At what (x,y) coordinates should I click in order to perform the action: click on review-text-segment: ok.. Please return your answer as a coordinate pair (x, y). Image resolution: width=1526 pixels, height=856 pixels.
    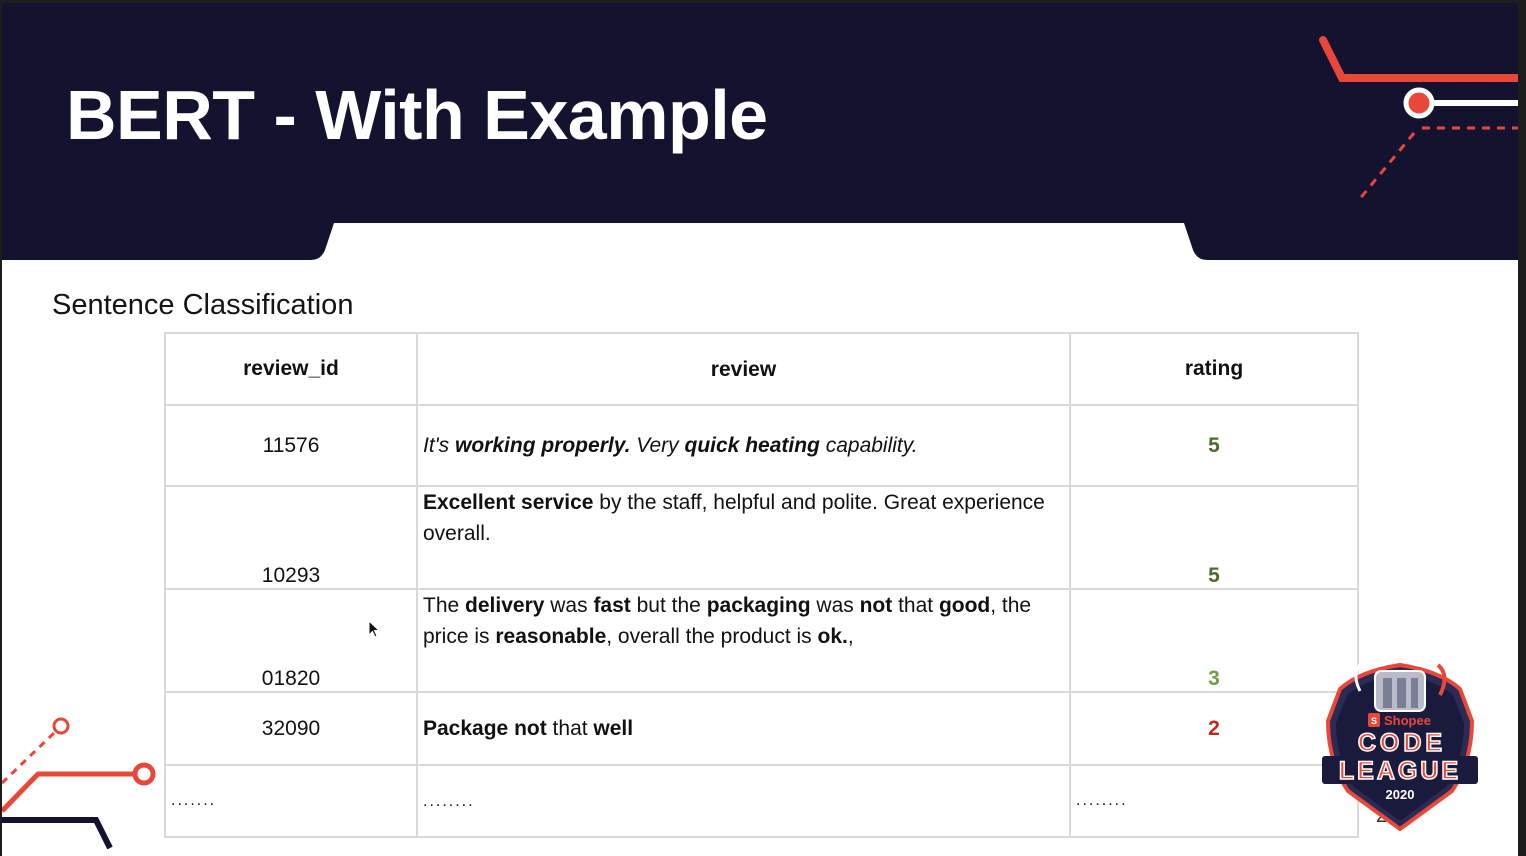
    Looking at the image, I should click on (832, 636).